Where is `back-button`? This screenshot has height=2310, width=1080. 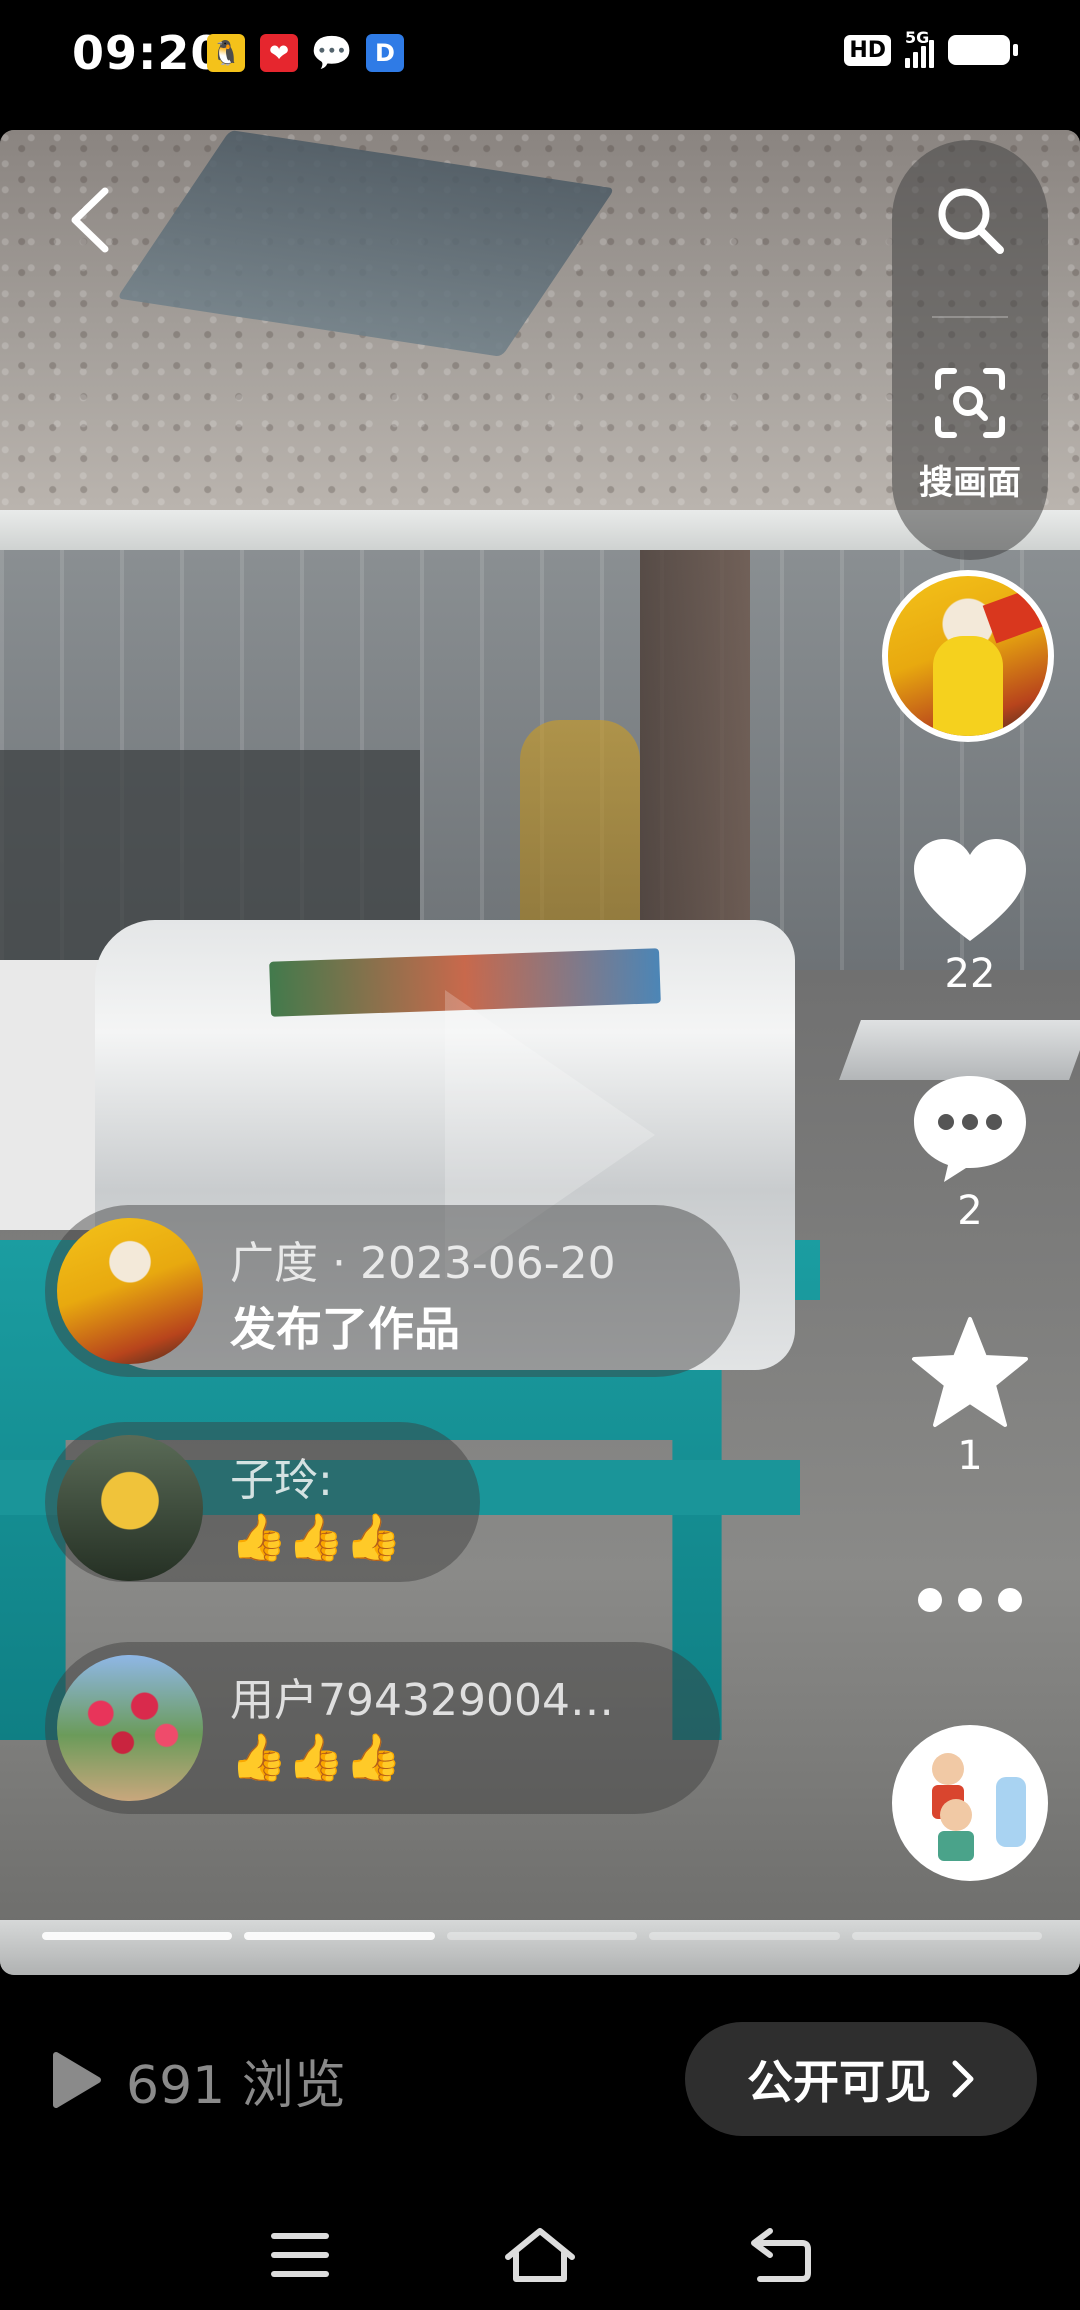 back-button is located at coordinates (90, 220).